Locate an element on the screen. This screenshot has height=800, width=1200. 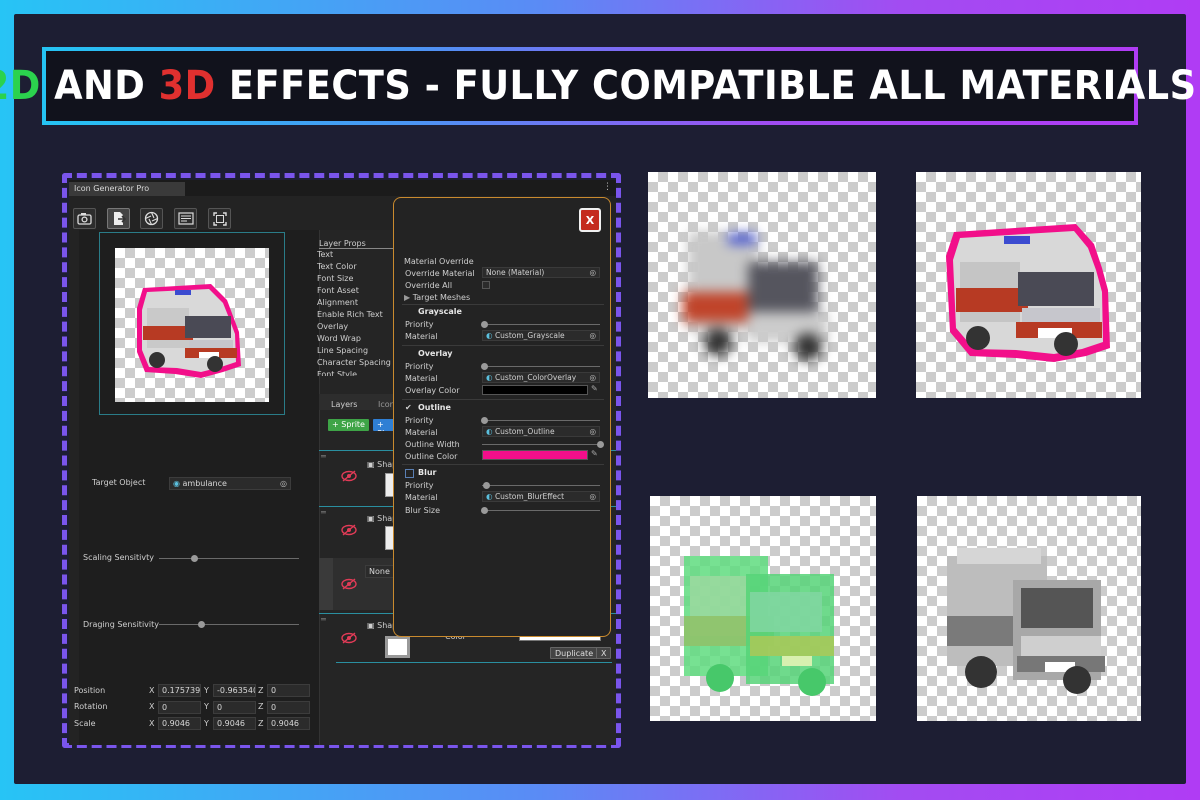
layer-prop: Word Wrap is located at coordinates (357, 340).